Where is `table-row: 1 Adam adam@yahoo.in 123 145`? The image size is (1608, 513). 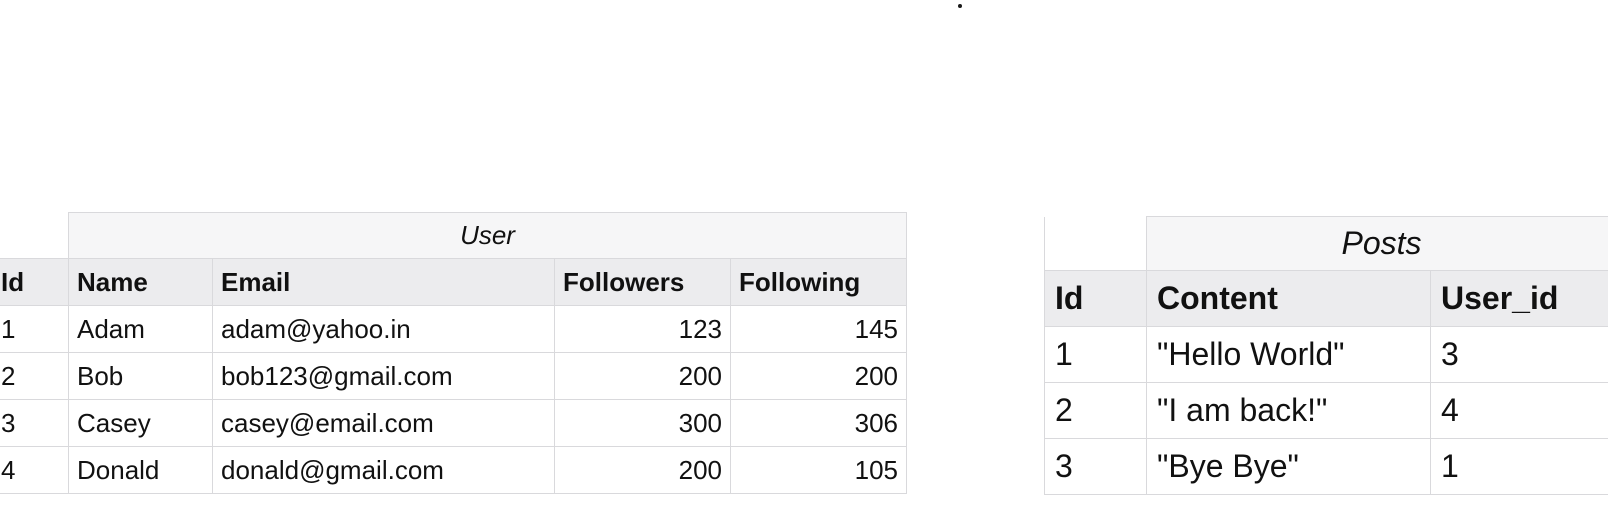 table-row: 1 Adam adam@yahoo.in 123 145 is located at coordinates (454, 329).